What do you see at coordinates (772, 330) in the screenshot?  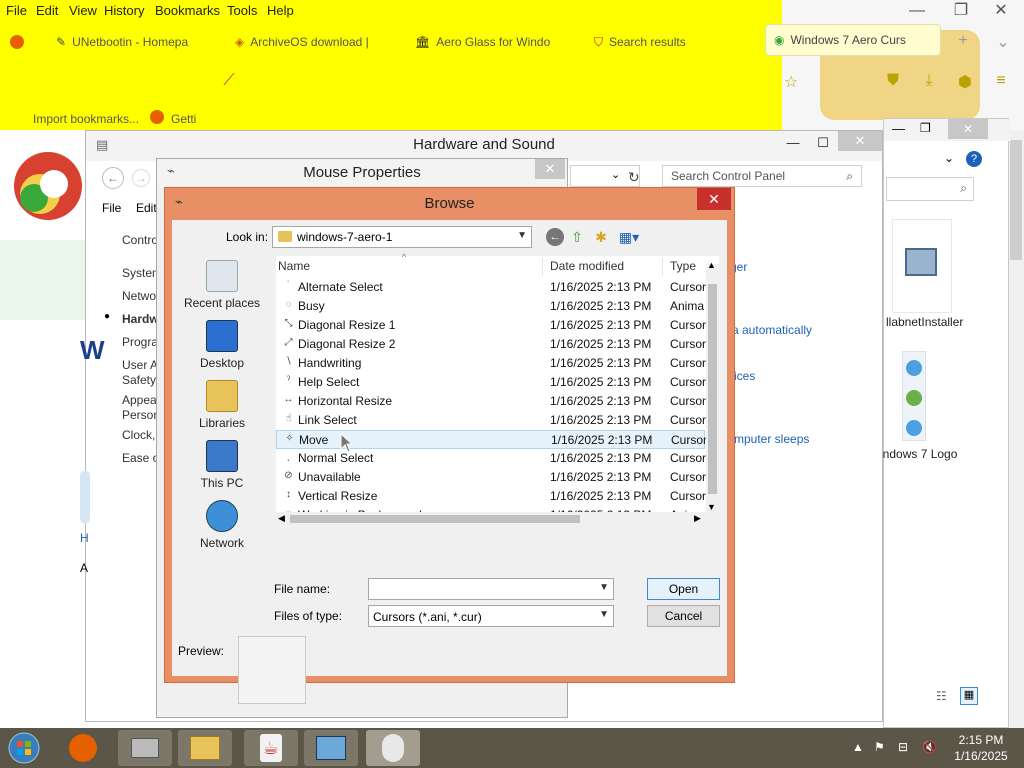 I see `autoplay-link: a automatically` at bounding box center [772, 330].